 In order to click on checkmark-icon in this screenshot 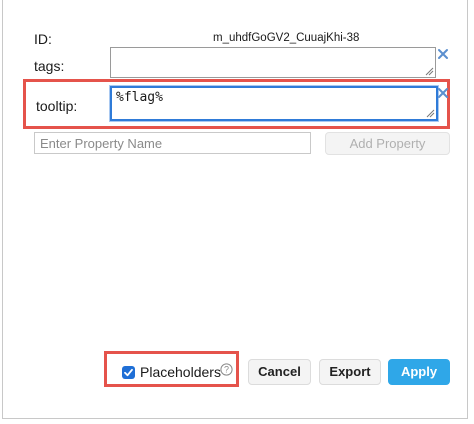, I will do `click(128, 372)`.